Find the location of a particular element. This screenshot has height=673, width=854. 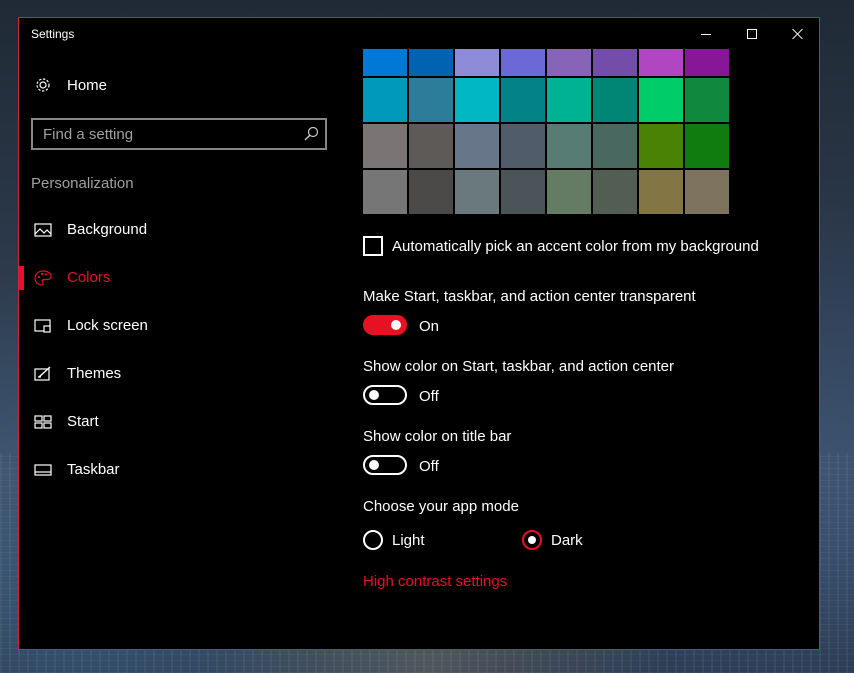

sidebar-item-label: Start is located at coordinates (83, 421).